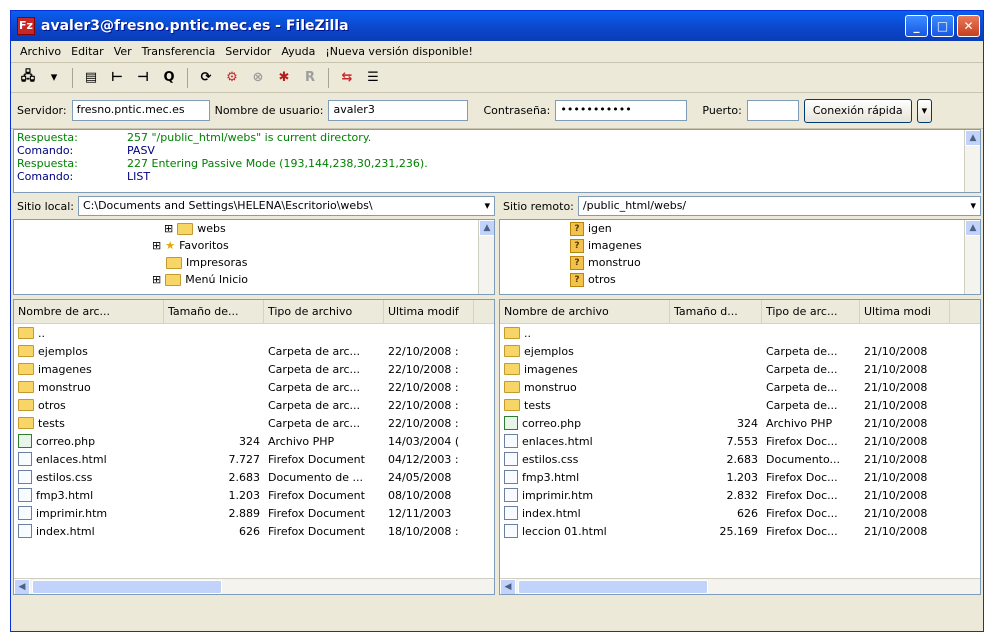  I want to click on password-input: •••••••••••, so click(621, 110).